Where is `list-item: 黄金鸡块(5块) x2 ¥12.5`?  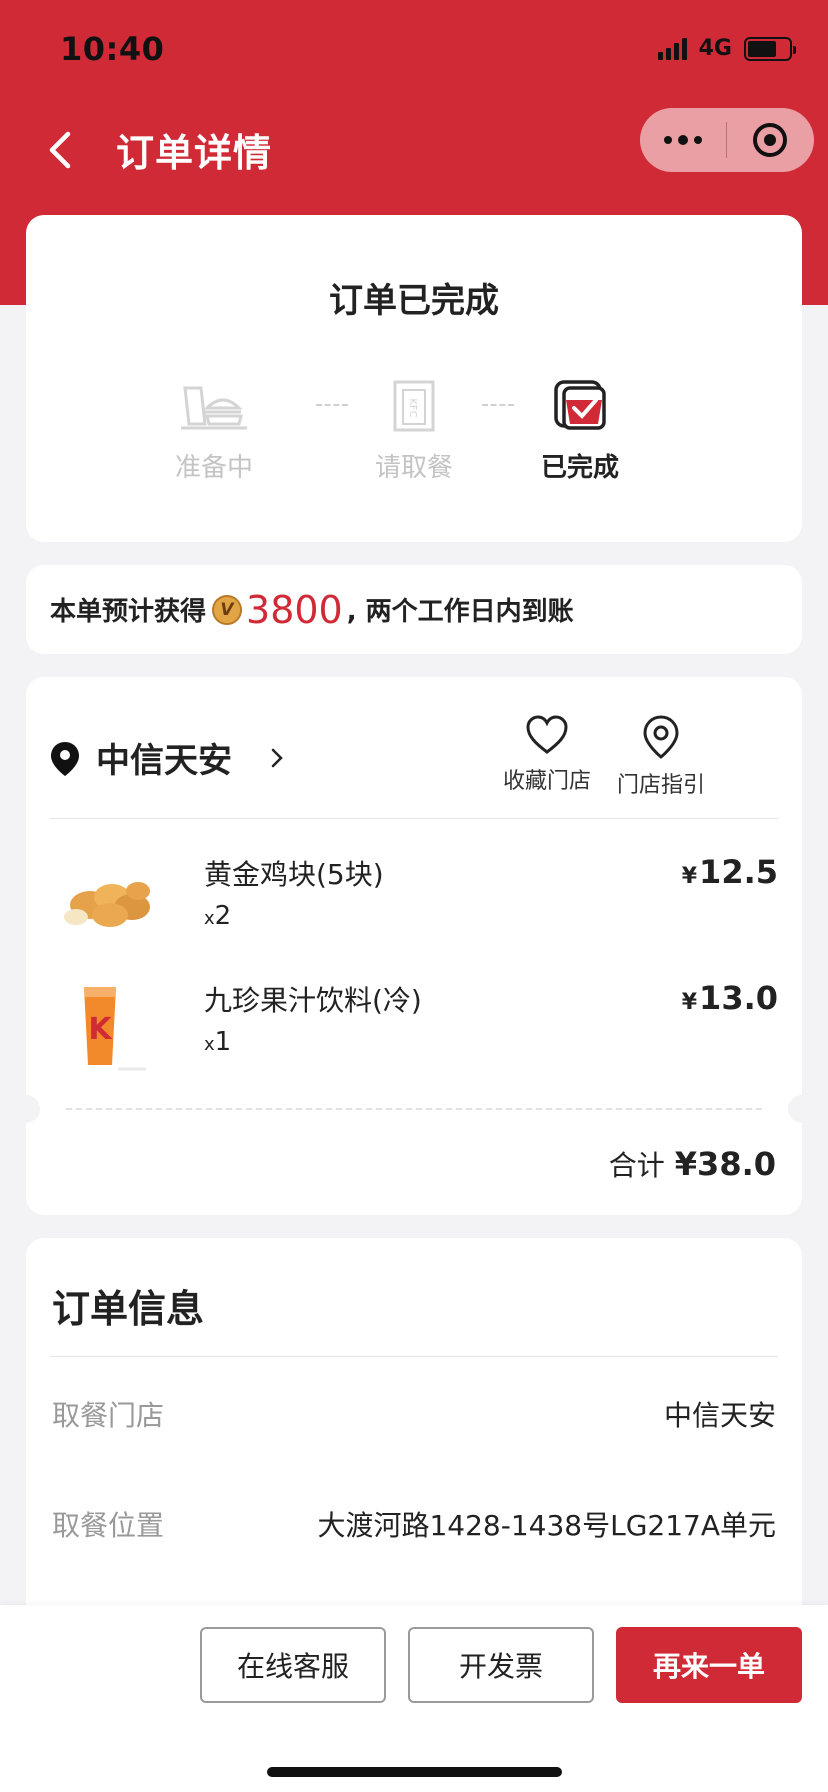
list-item: 黄金鸡块(5块) x2 ¥12.5 is located at coordinates (414, 902).